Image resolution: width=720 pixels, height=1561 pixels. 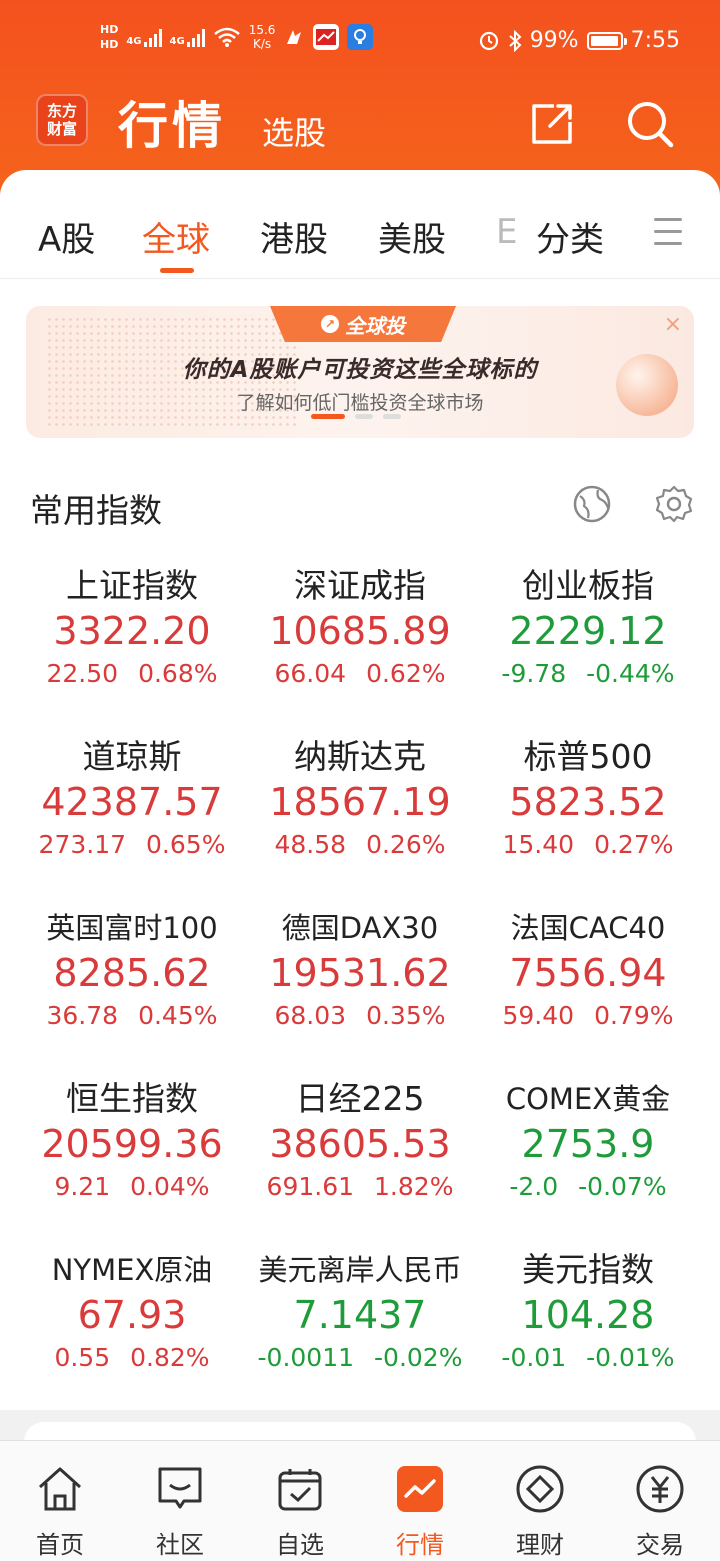 What do you see at coordinates (506, 232) in the screenshot?
I see `tab-etf-partial: E` at bounding box center [506, 232].